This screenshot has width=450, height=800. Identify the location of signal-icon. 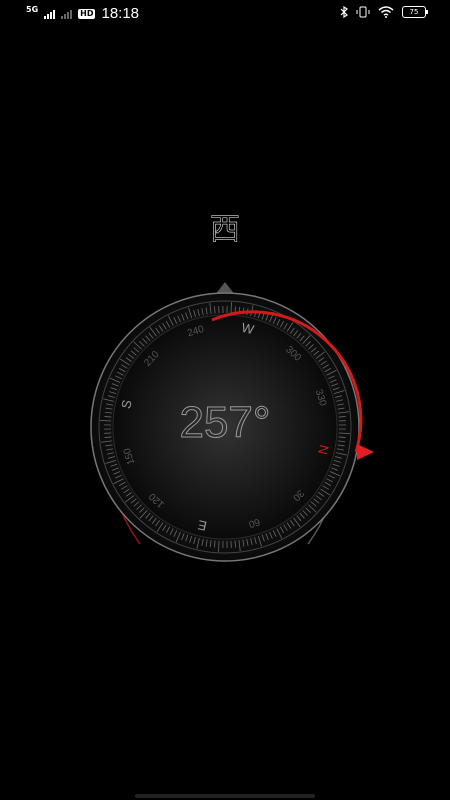
(50, 14).